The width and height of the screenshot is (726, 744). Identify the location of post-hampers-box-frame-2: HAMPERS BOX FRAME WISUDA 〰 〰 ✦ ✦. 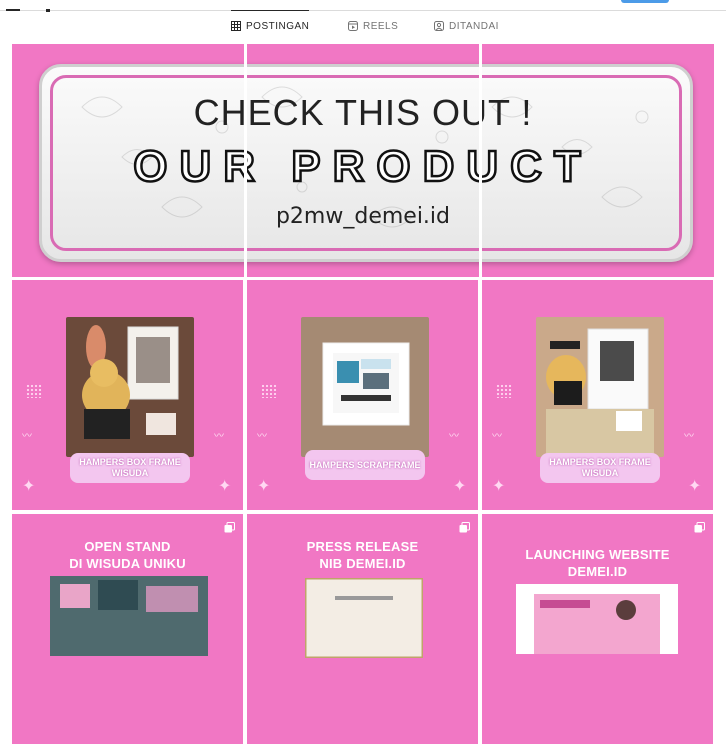
(597, 395).